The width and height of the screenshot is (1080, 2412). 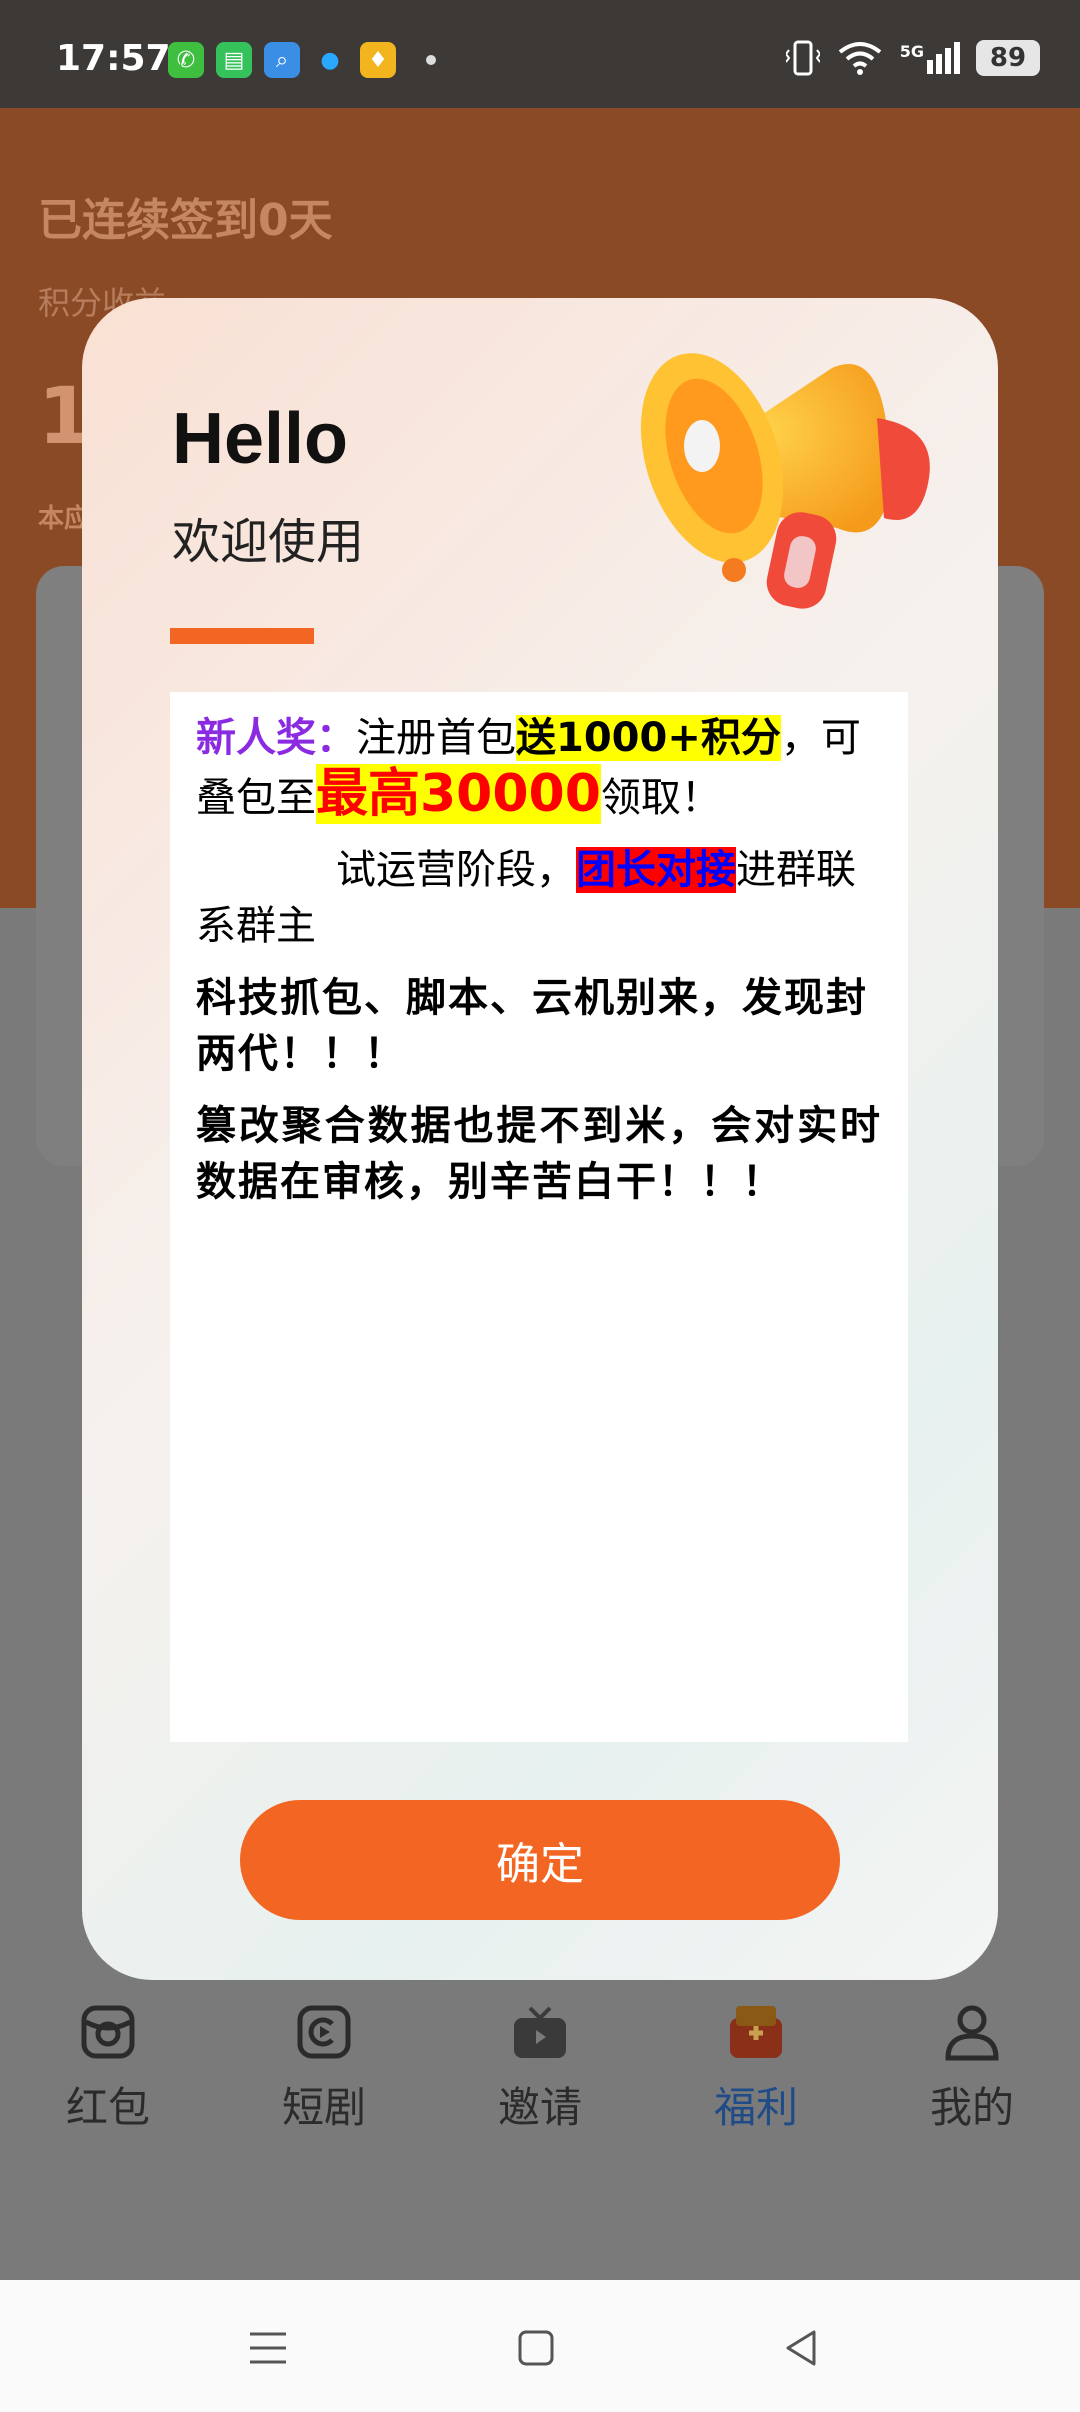 I want to click on tab-profile: 我的, so click(x=972, y=2140).